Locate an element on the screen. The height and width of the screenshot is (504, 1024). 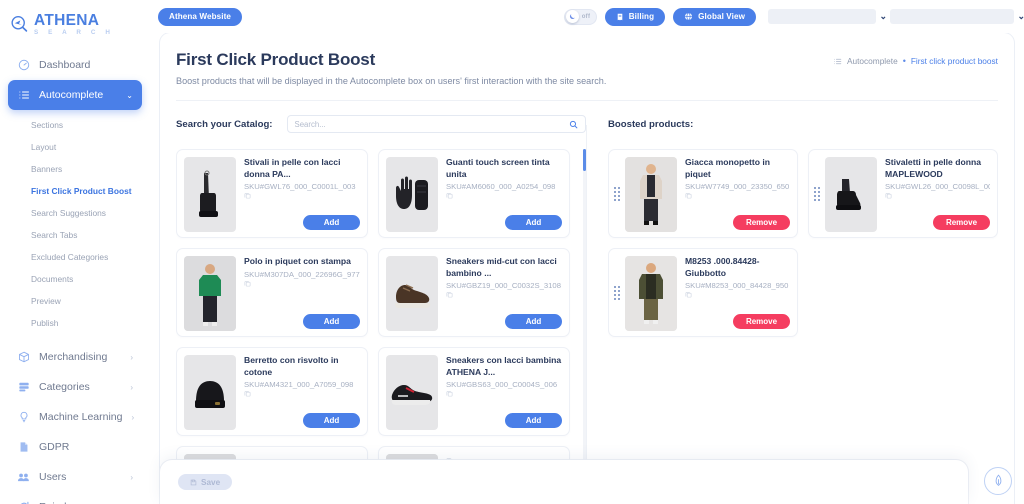
brand-logo: ATHENA S E A R C H is located at coordinates (75, 21).